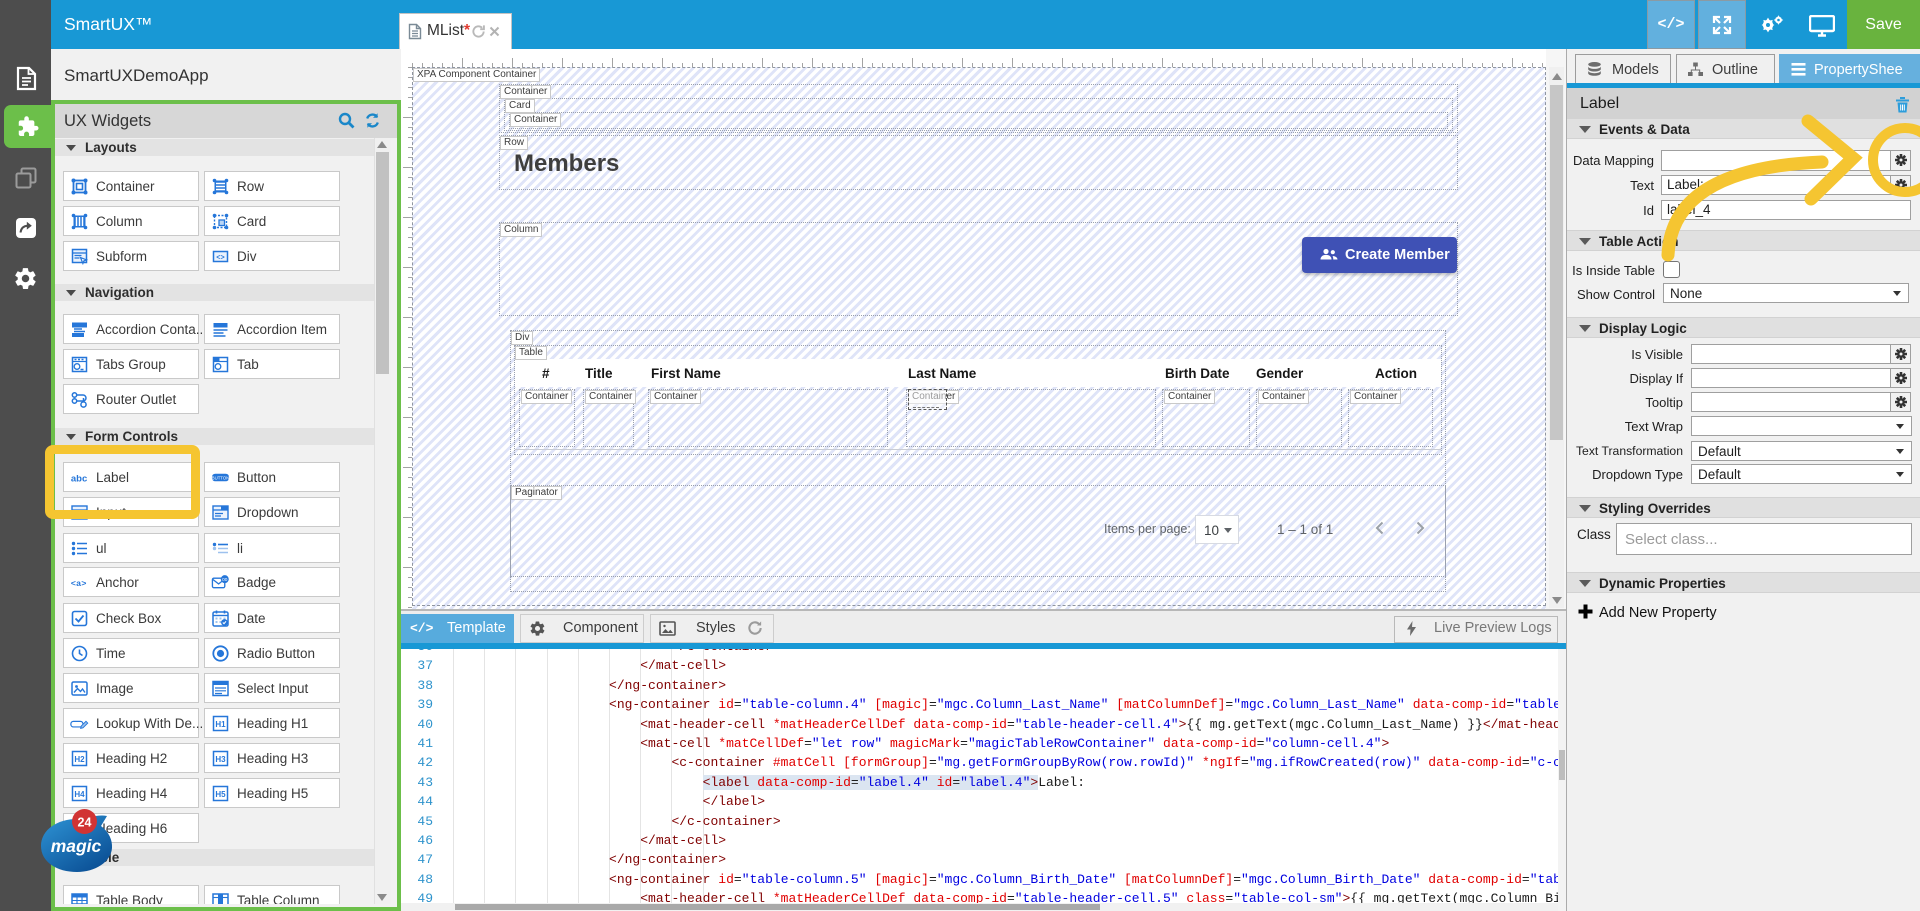  I want to click on svg-text: 24, so click(85, 823).